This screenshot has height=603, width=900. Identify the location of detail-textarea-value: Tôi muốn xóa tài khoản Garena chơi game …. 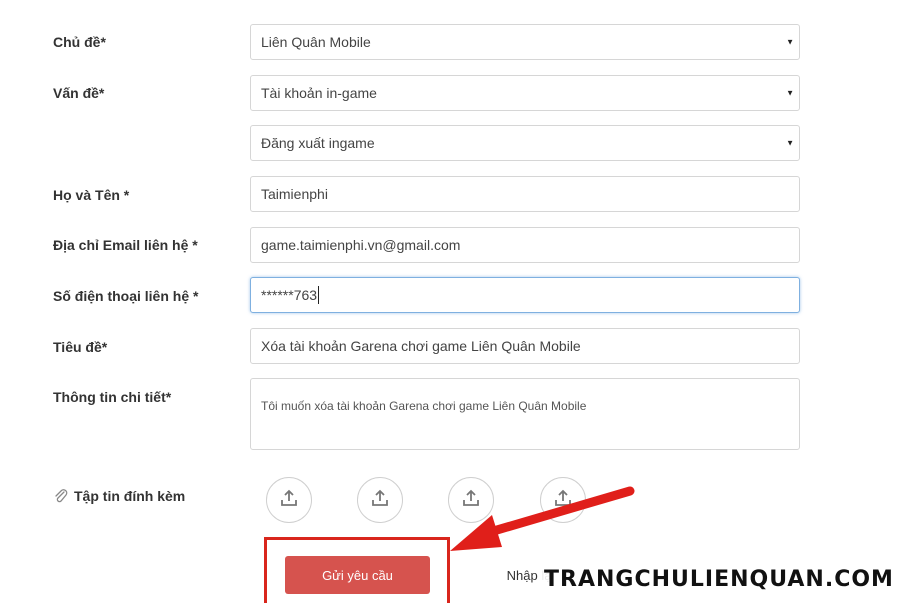
(424, 406).